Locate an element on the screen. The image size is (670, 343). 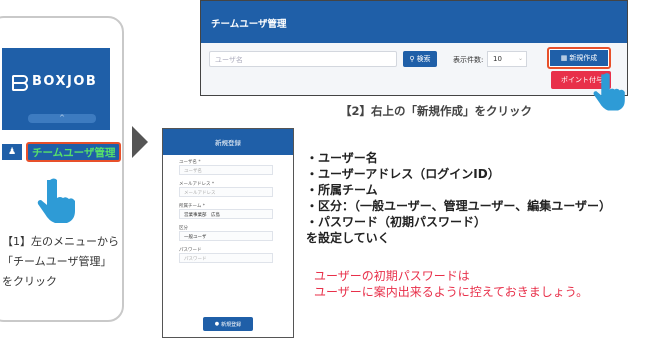
note-line: ユーザーに案内出来るように控えておきましょう。 is located at coordinates (451, 292).